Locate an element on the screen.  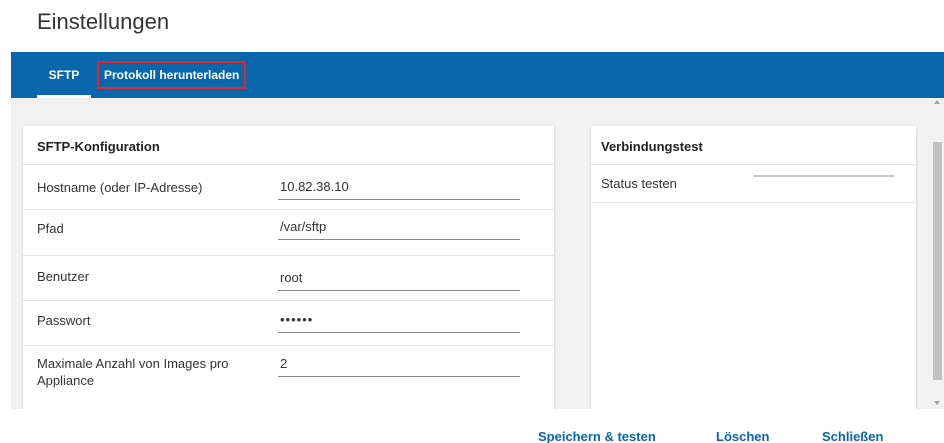
status-test-label: Status testen is located at coordinates (639, 183).